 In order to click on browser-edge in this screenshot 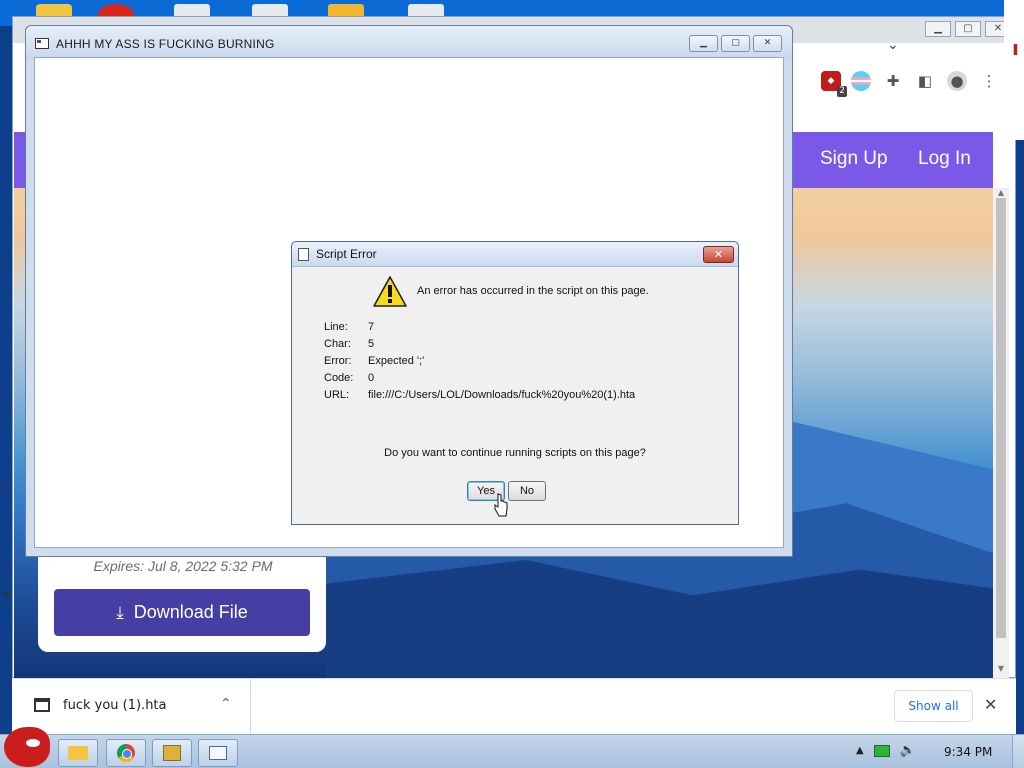, I will do `click(1014, 70)`.